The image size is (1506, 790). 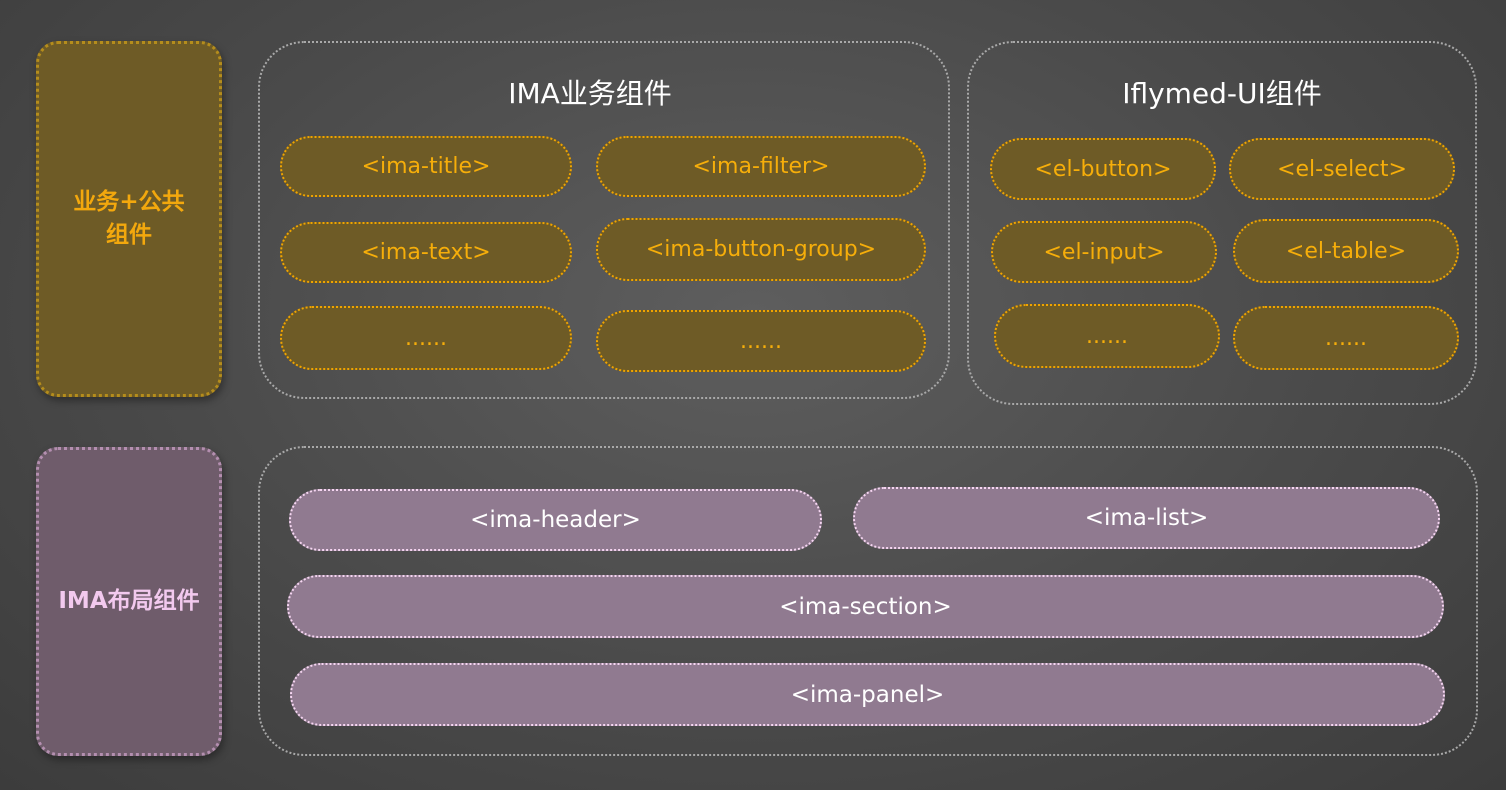 I want to click on component-el-table: <el-table>, so click(x=1346, y=251).